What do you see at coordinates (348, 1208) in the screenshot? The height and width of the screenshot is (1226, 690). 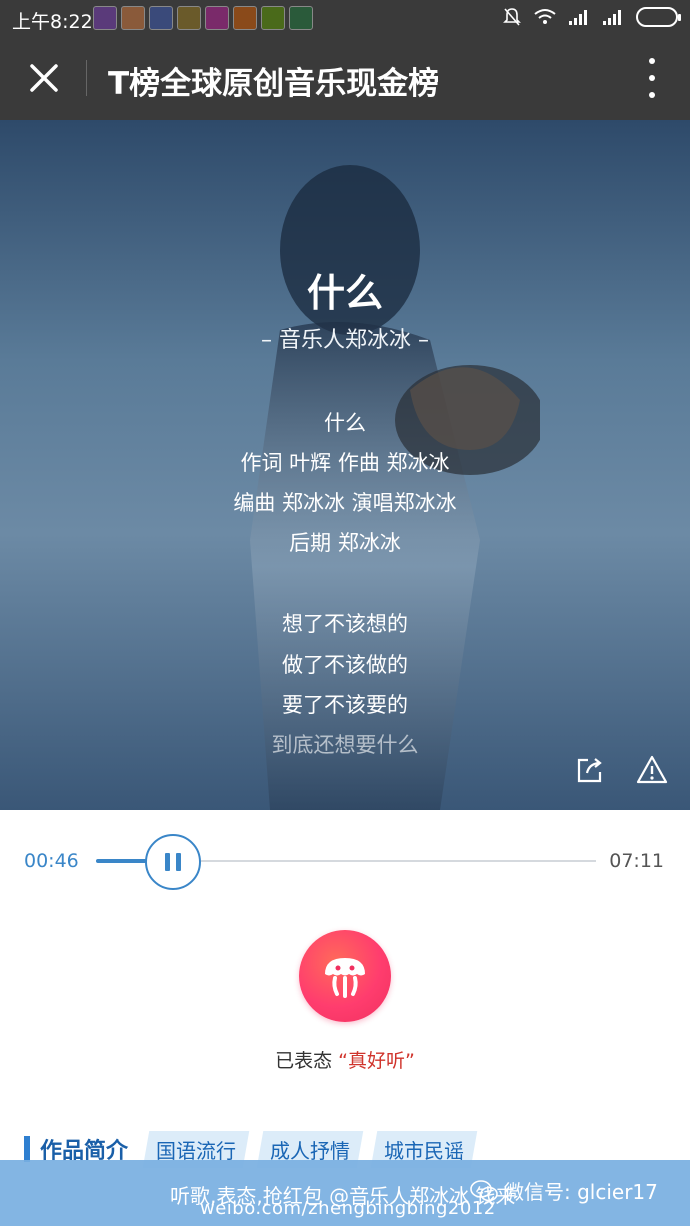 I see `weibo-url: weibo.com/zhengbingbing2012` at bounding box center [348, 1208].